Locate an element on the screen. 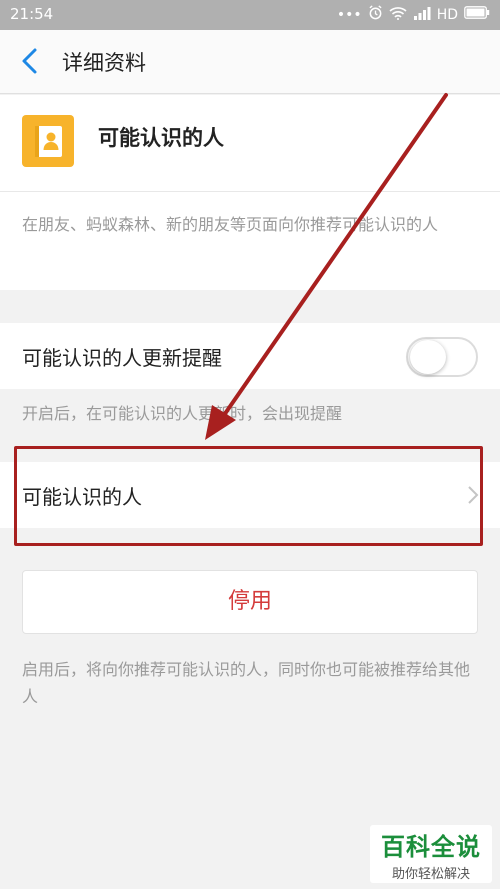 This screenshot has height=889, width=500. nav-bar: 详细资料 is located at coordinates (250, 62).